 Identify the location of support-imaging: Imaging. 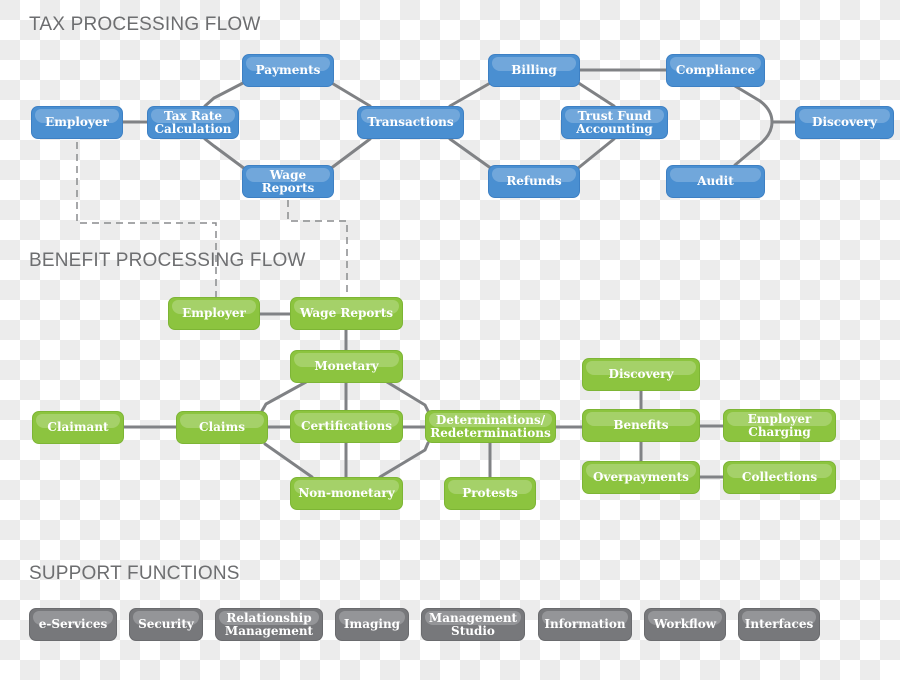
(372, 624).